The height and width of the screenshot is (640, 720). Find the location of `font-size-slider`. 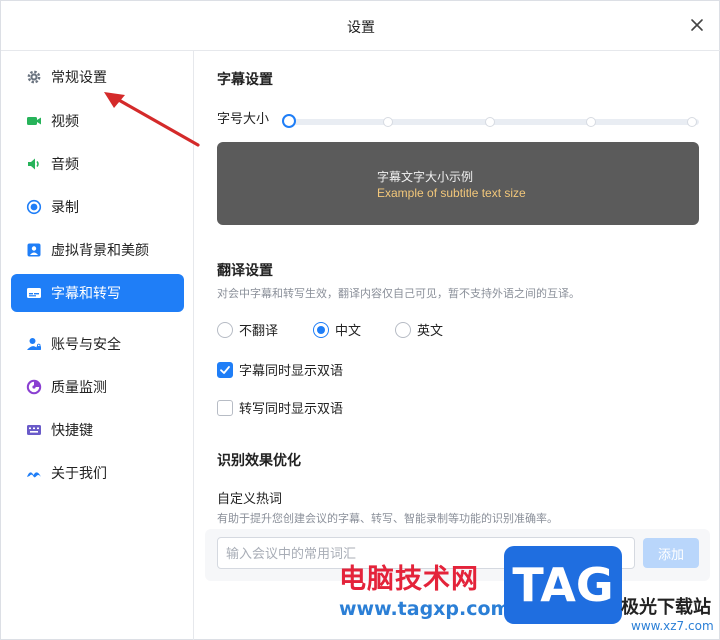

font-size-slider is located at coordinates (490, 122).